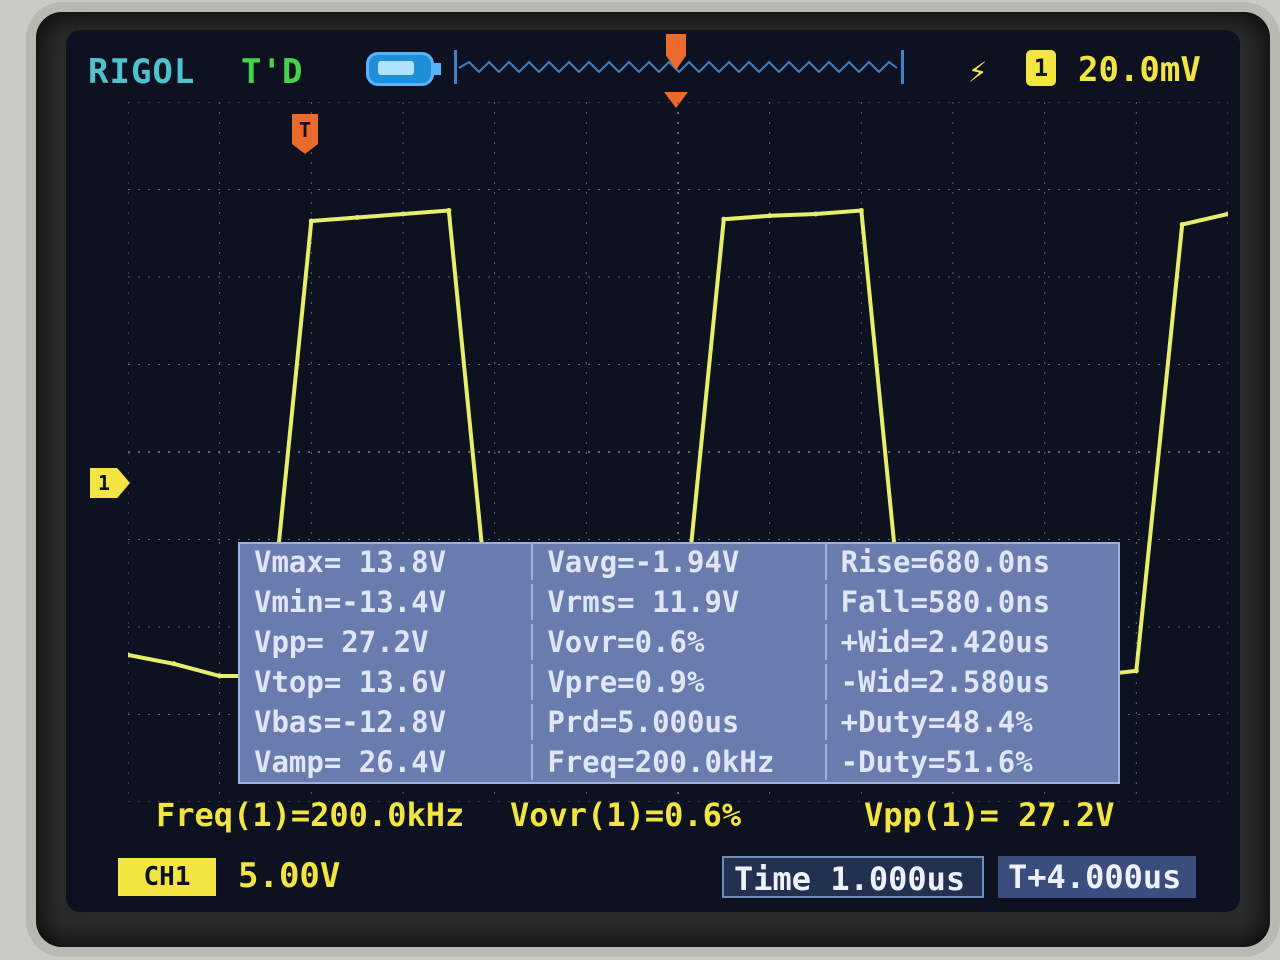  I want to click on rising-edge-icon: ⚡, so click(978, 71).